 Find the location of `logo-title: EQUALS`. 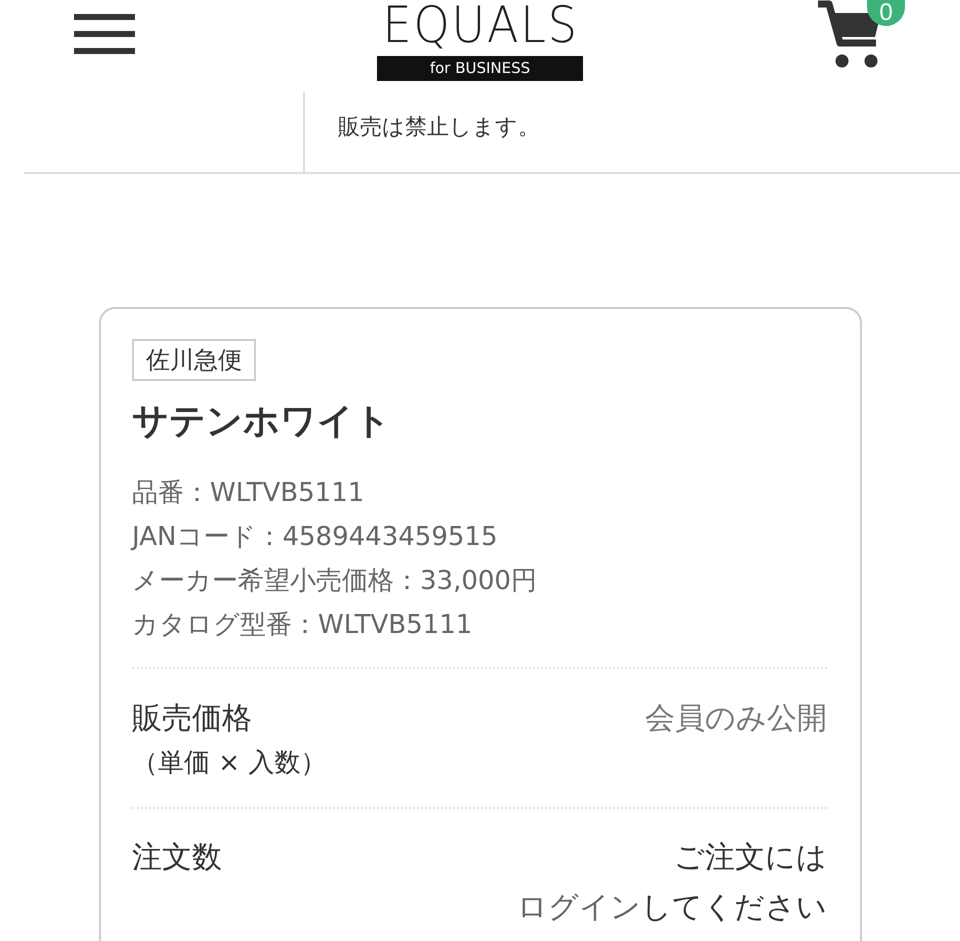

logo-title: EQUALS is located at coordinates (481, 25).